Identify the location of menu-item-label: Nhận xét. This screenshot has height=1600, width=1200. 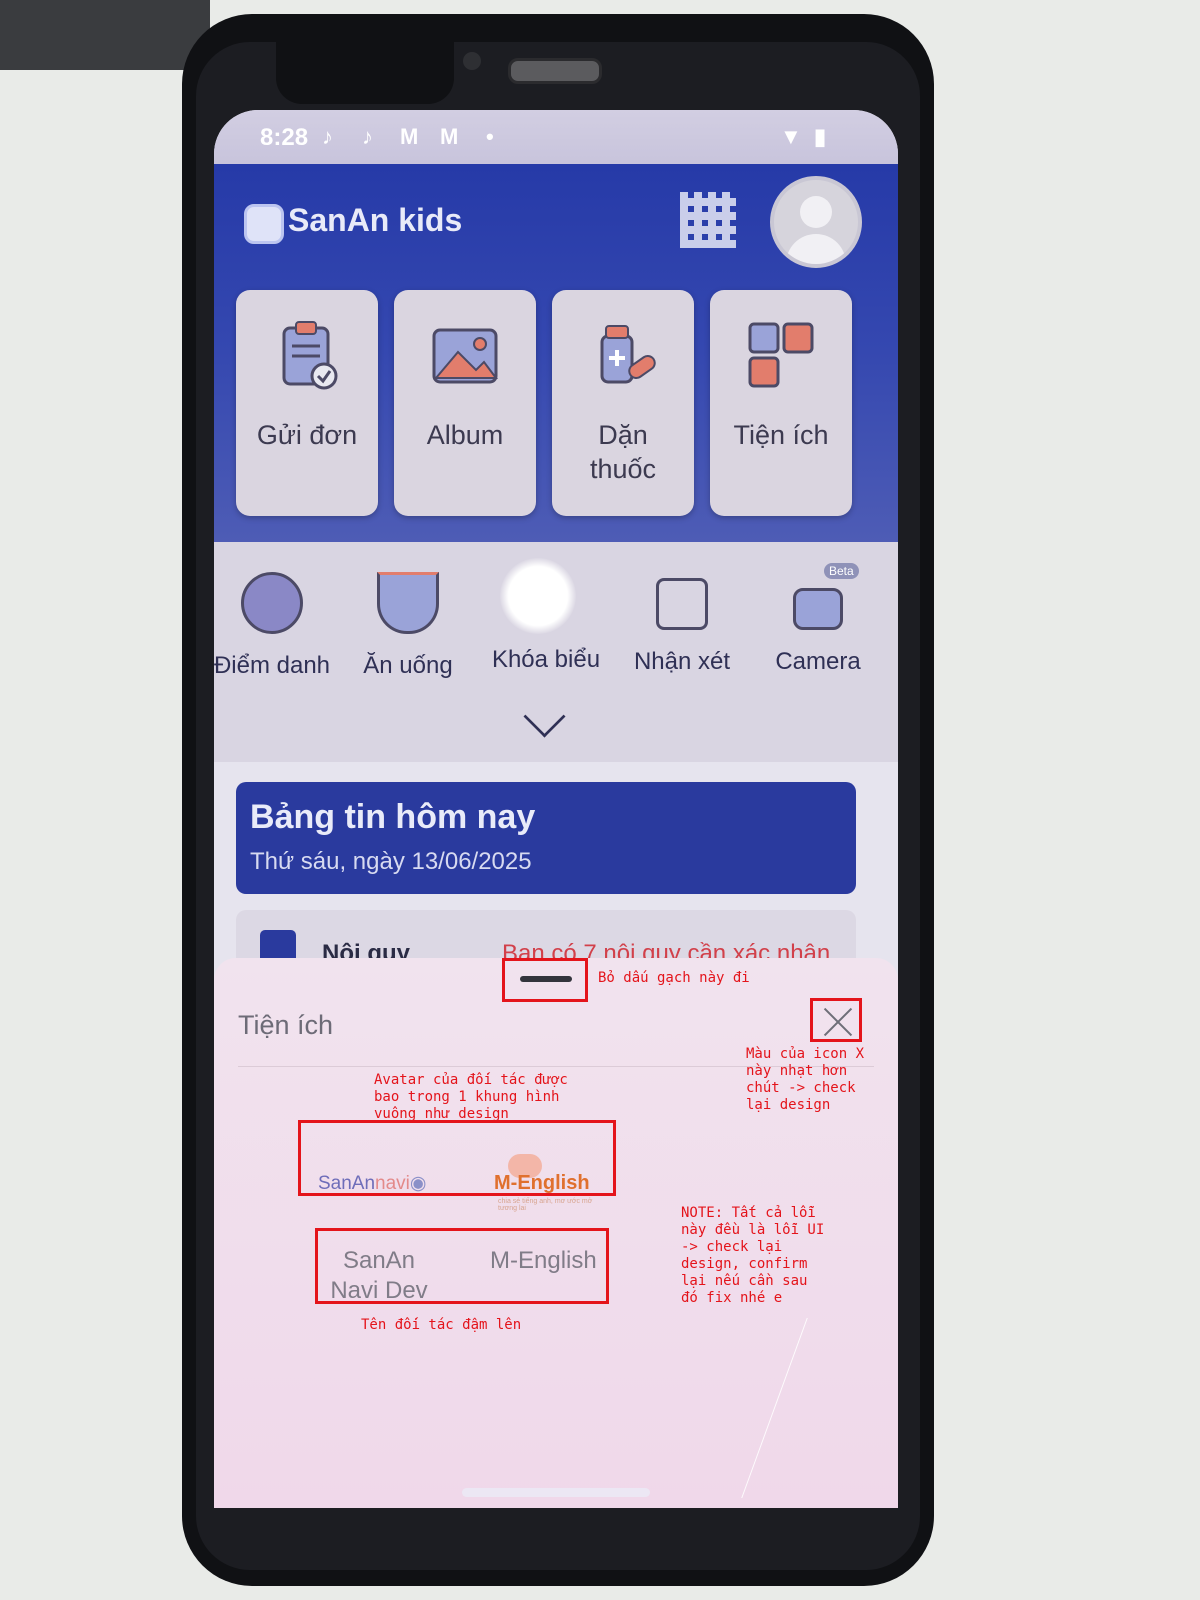
(682, 661).